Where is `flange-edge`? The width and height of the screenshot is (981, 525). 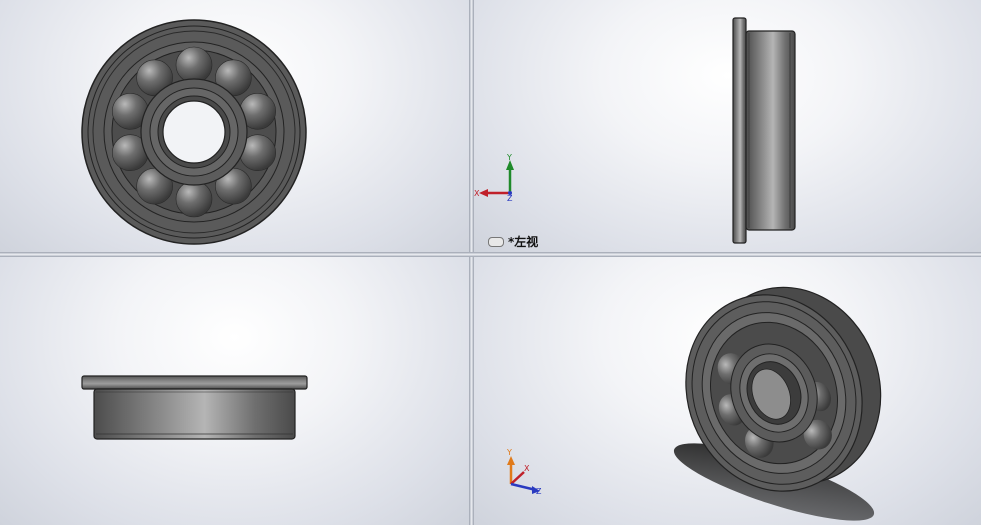
flange-edge is located at coordinates (739, 130).